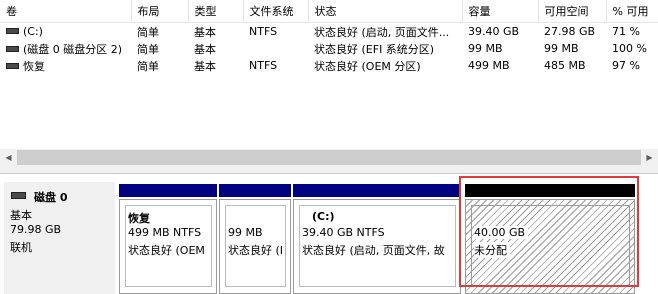 The width and height of the screenshot is (658, 294). What do you see at coordinates (501, 232) in the screenshot?
I see `partition-size: 40.00 GB` at bounding box center [501, 232].